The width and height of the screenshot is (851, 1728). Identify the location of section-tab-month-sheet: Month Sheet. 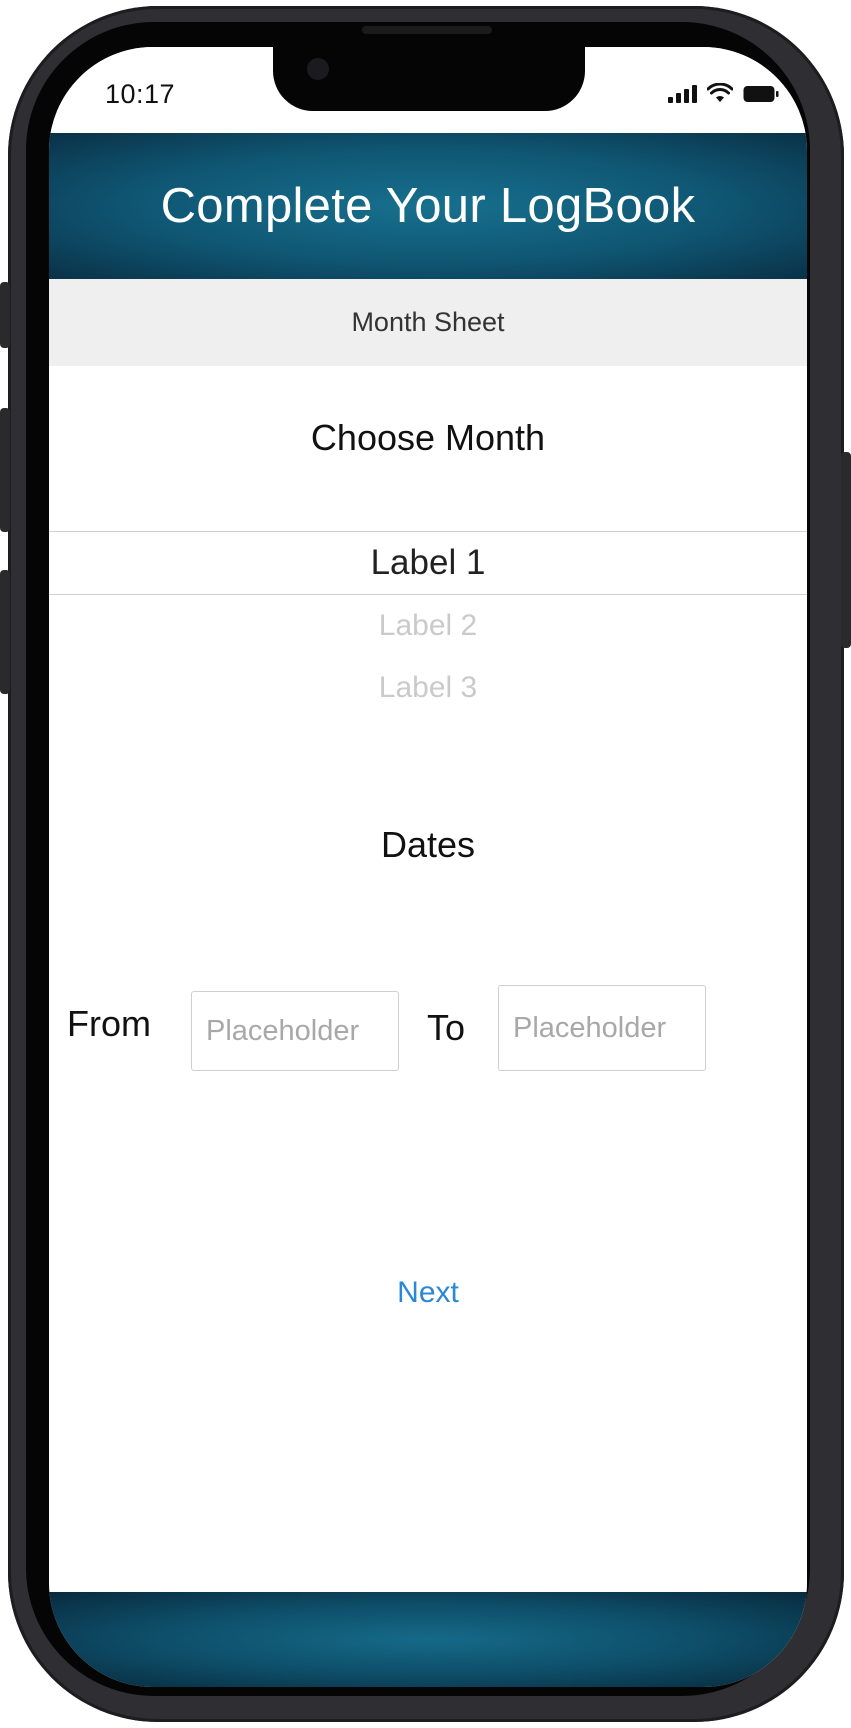
(428, 322).